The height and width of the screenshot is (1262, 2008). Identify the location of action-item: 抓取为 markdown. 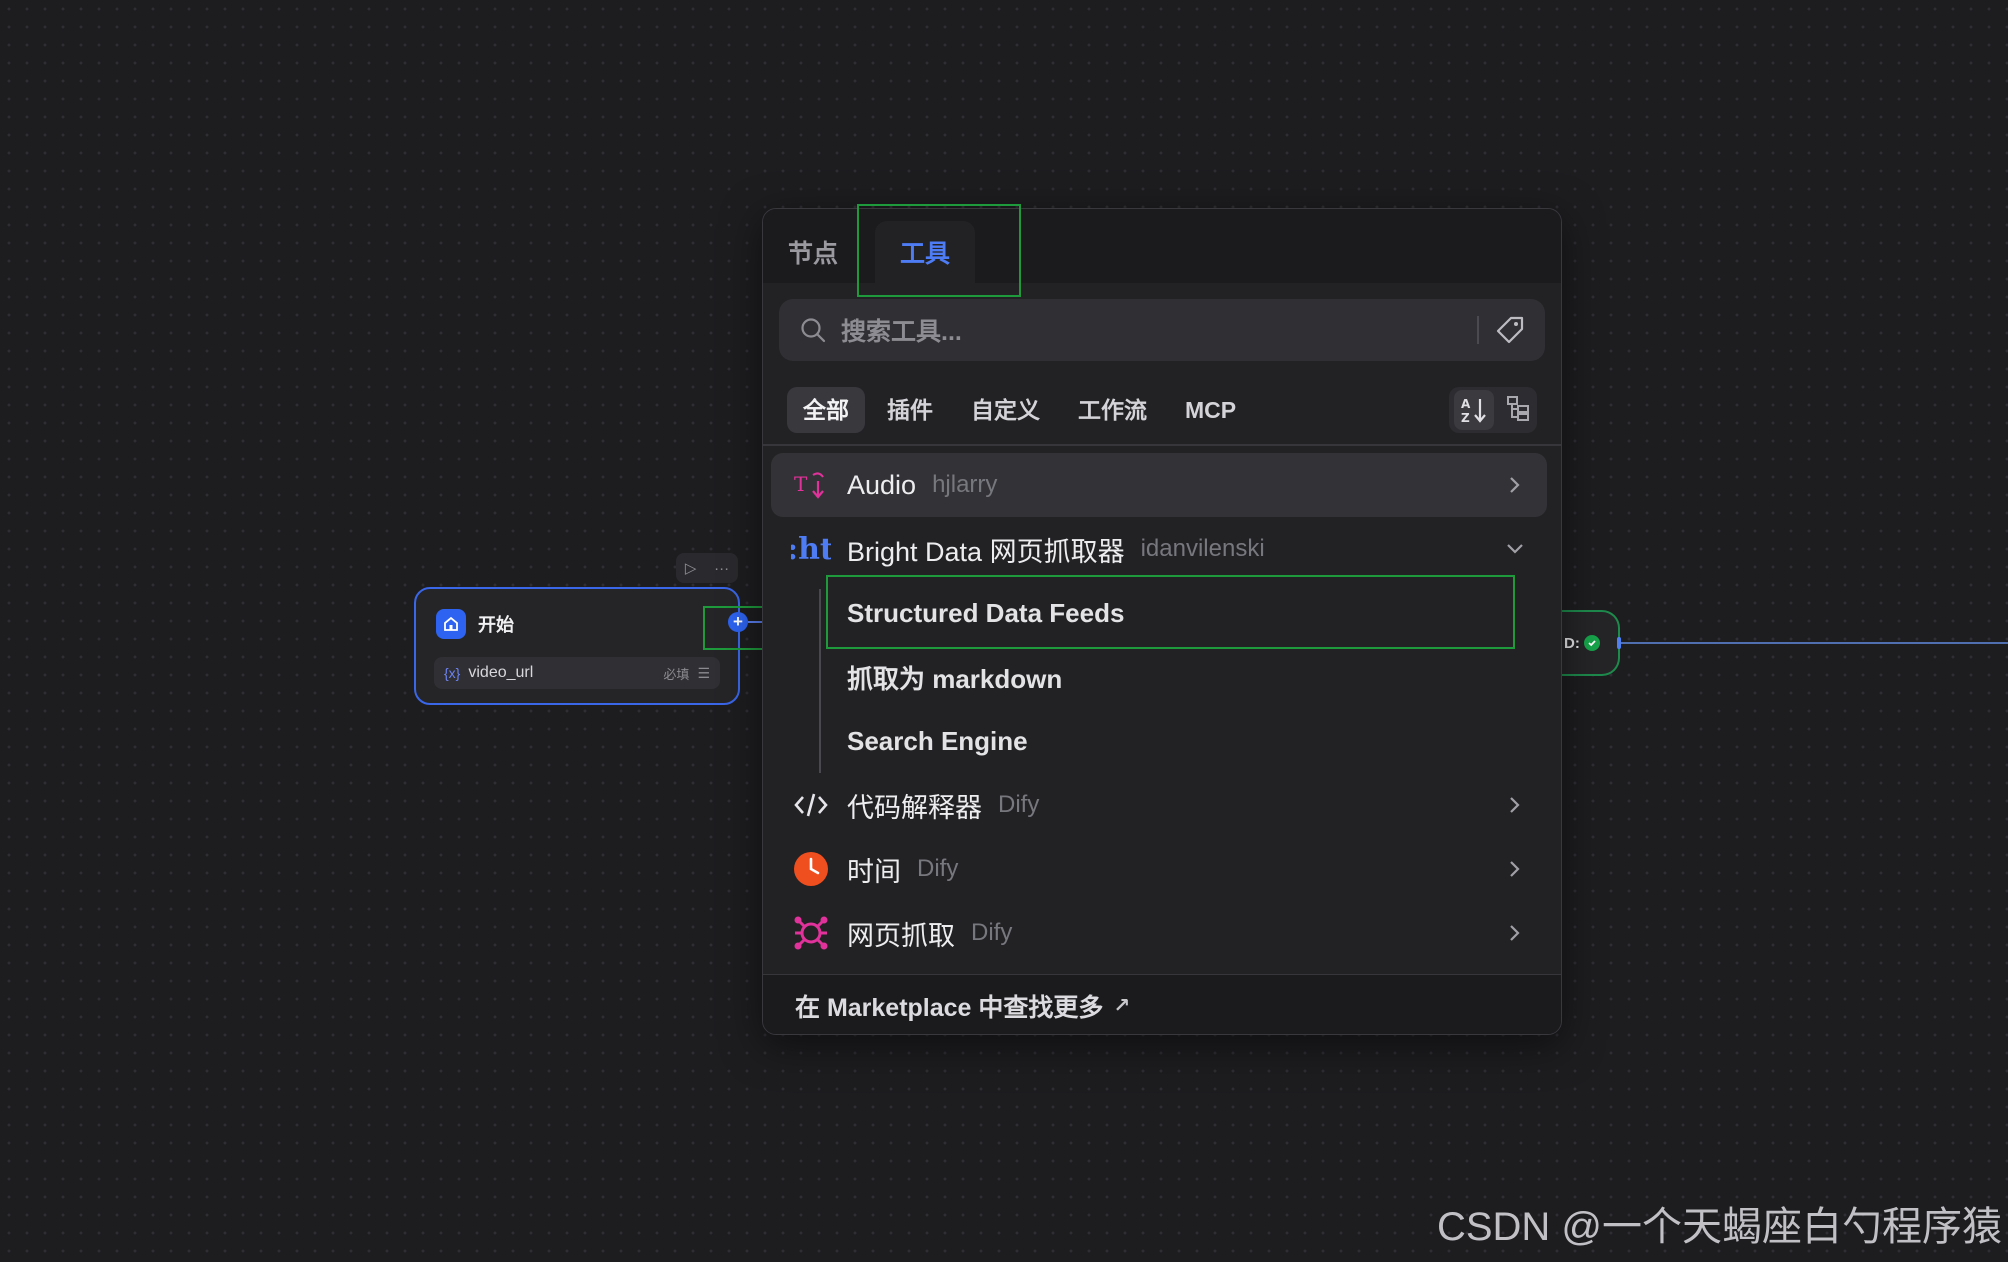
(1159, 677).